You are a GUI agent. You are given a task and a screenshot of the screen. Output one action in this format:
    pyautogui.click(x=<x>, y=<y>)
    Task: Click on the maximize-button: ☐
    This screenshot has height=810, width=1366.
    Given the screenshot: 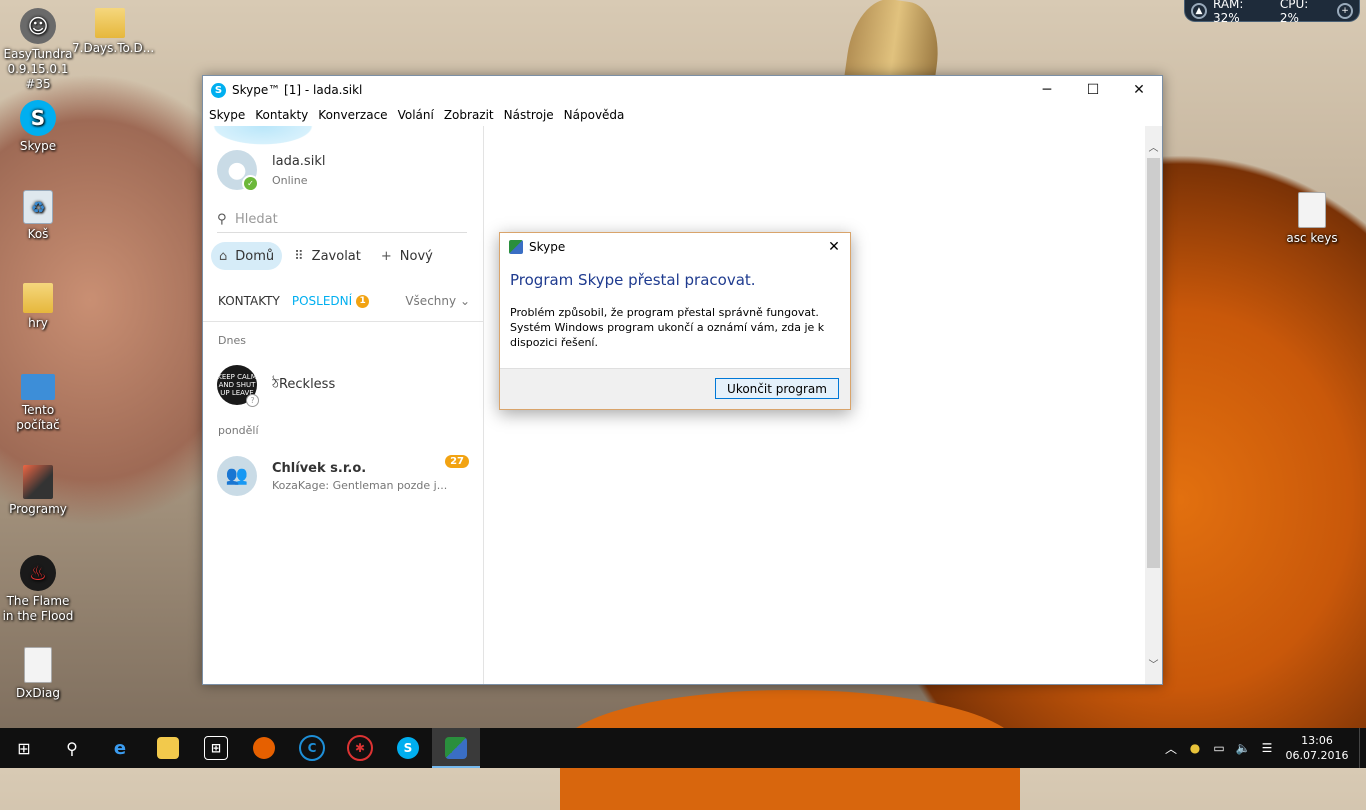 What is the action you would take?
    pyautogui.click(x=1093, y=90)
    